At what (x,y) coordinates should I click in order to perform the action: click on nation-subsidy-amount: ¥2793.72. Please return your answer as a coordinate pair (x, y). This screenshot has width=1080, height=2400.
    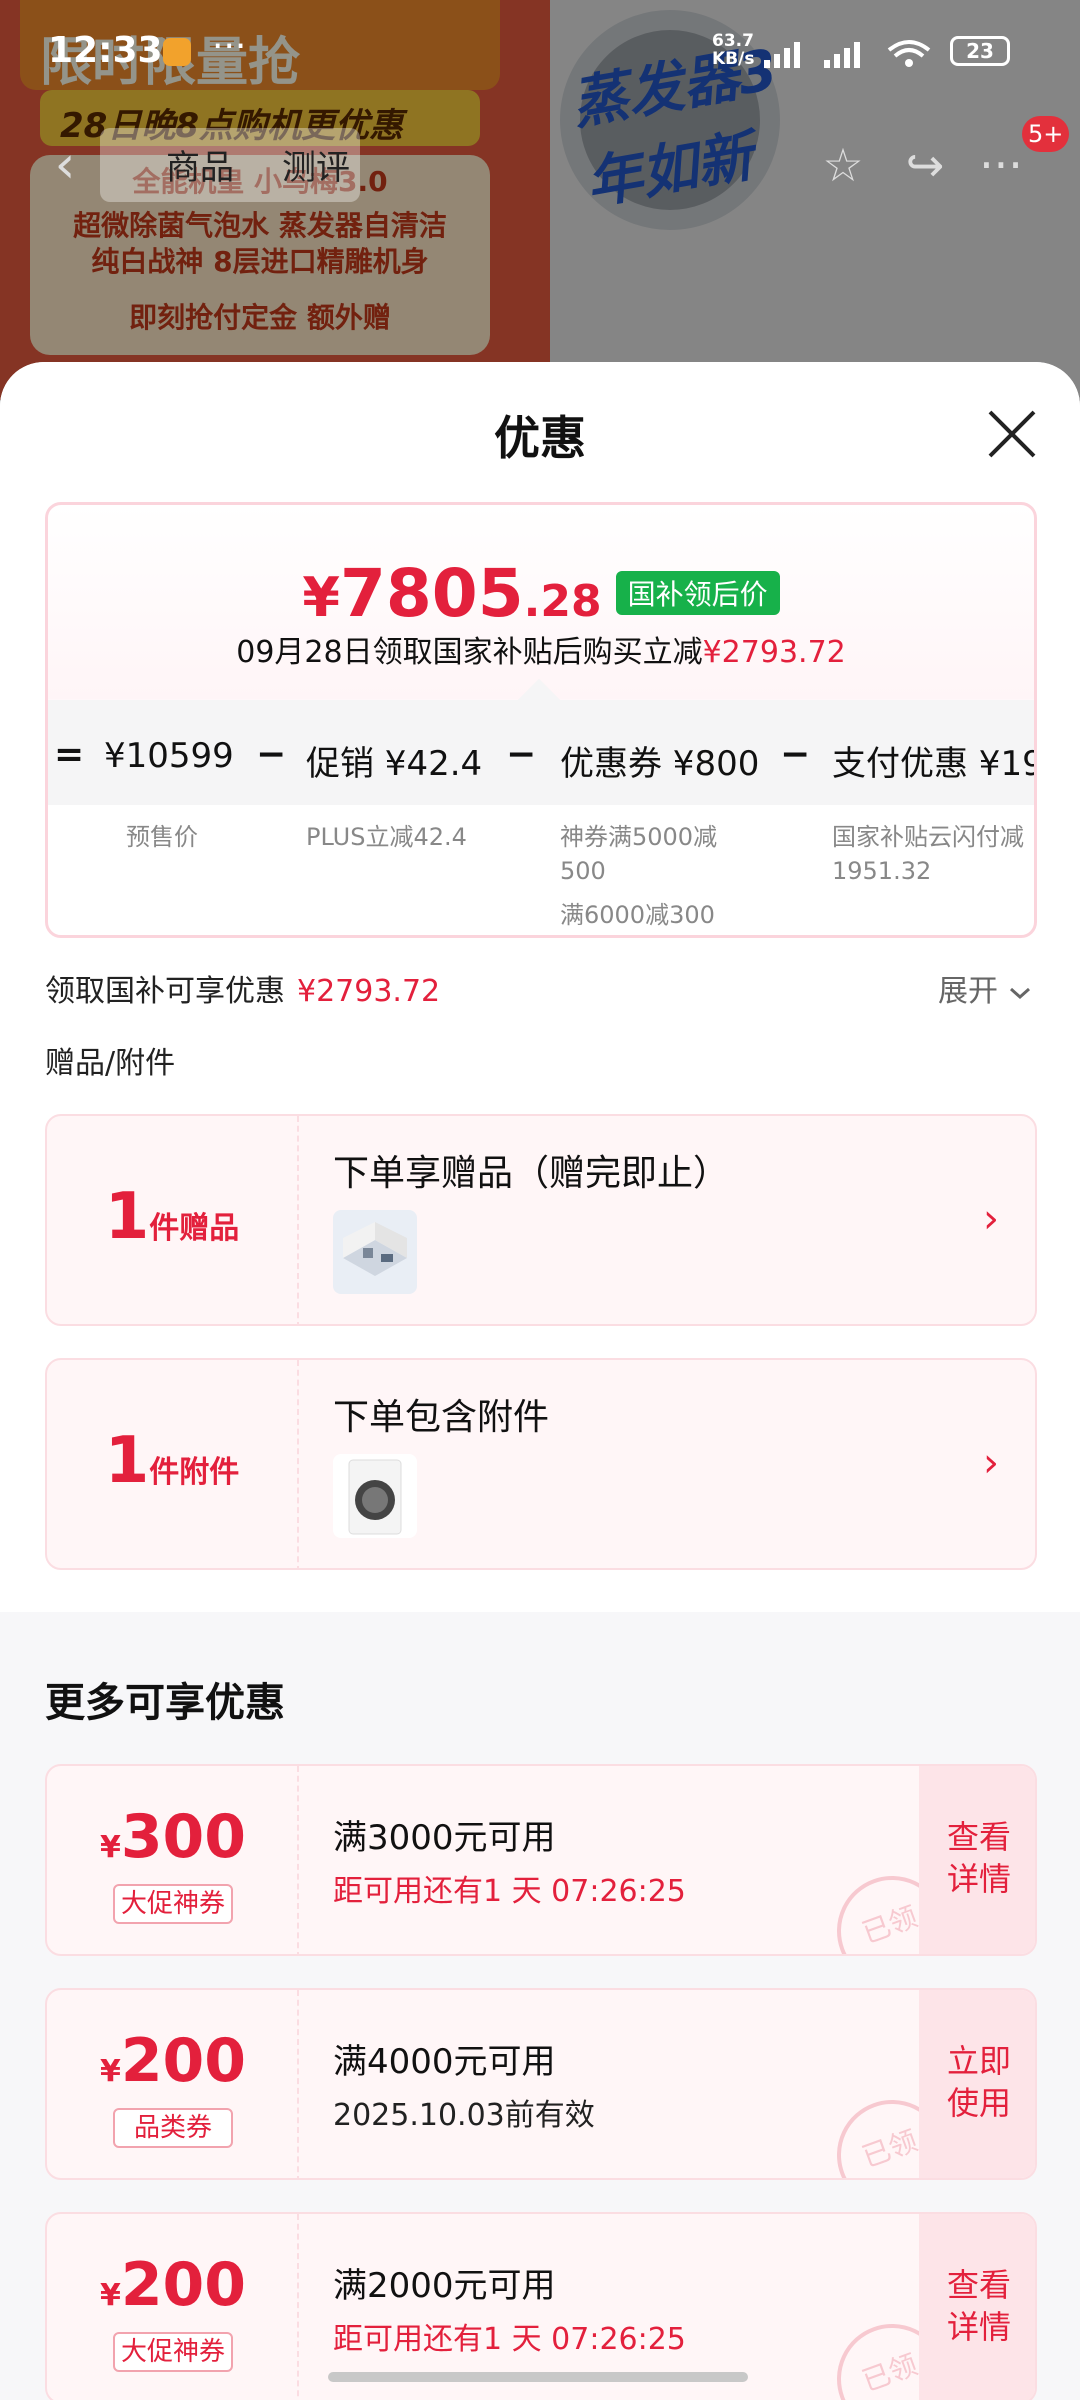
    Looking at the image, I should click on (369, 991).